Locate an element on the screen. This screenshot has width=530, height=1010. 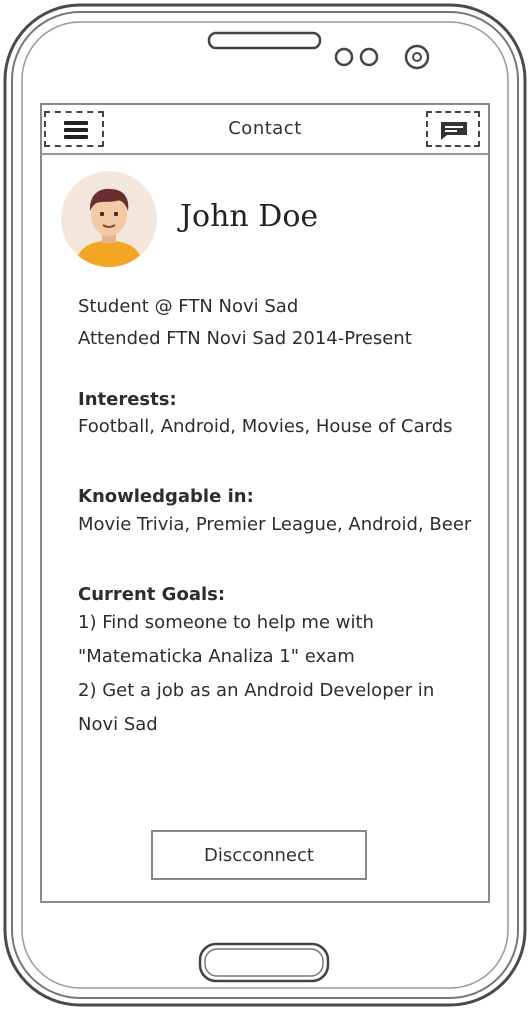
message-icon is located at coordinates (454, 131).